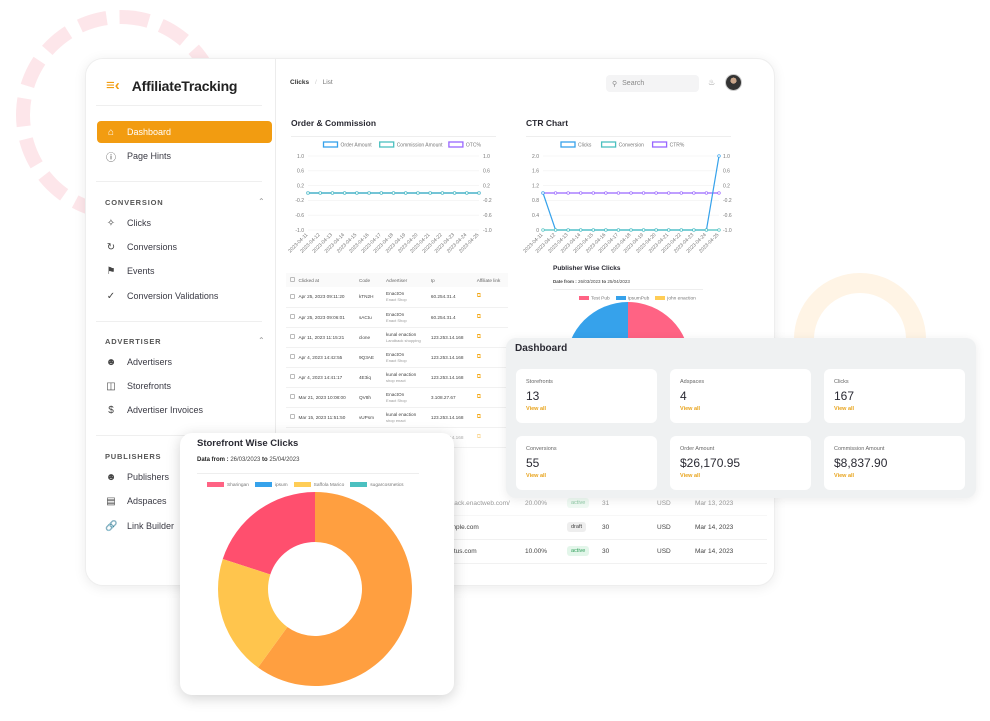 The image size is (990, 721). I want to click on sidebar-item-conversion-validations: ✓ Conversion Validations, so click(184, 296).